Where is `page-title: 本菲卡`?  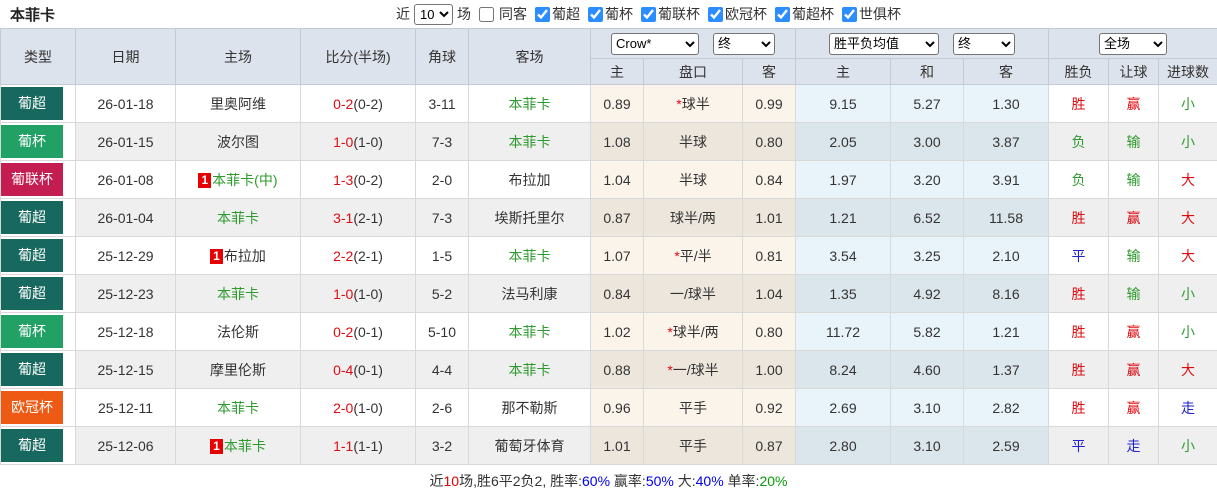
page-title: 本菲卡 is located at coordinates (33, 15).